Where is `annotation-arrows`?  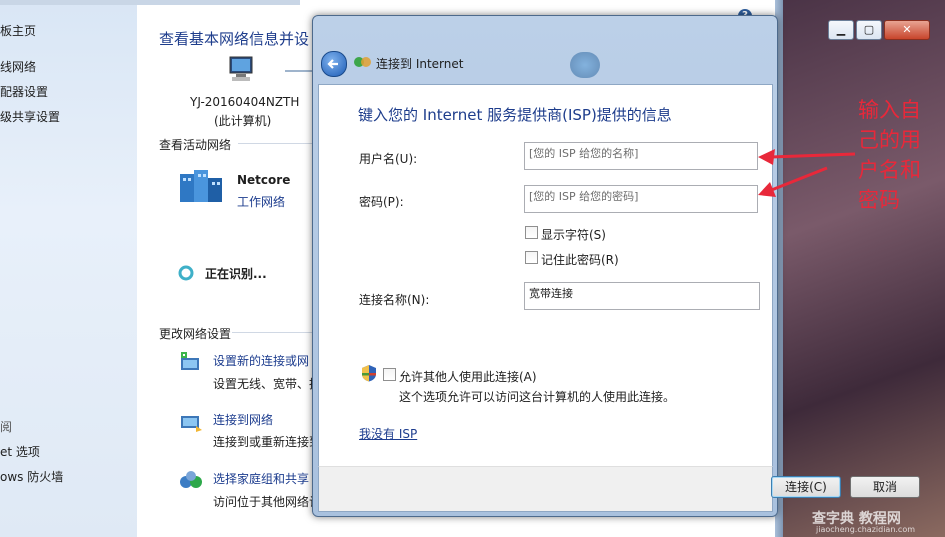
annotation-arrows is located at coordinates (807, 173).